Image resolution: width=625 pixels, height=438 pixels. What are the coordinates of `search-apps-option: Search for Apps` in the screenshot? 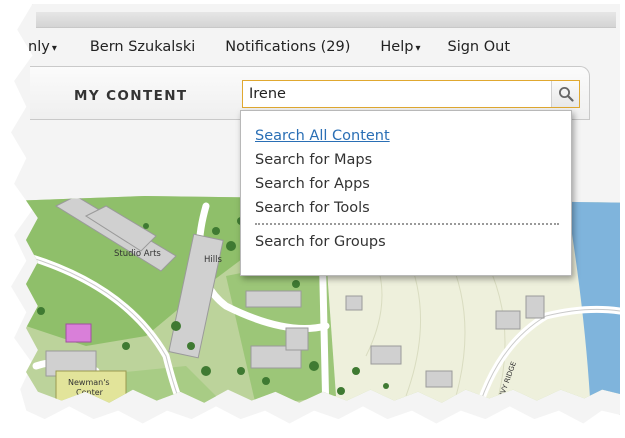 It's located at (413, 187).